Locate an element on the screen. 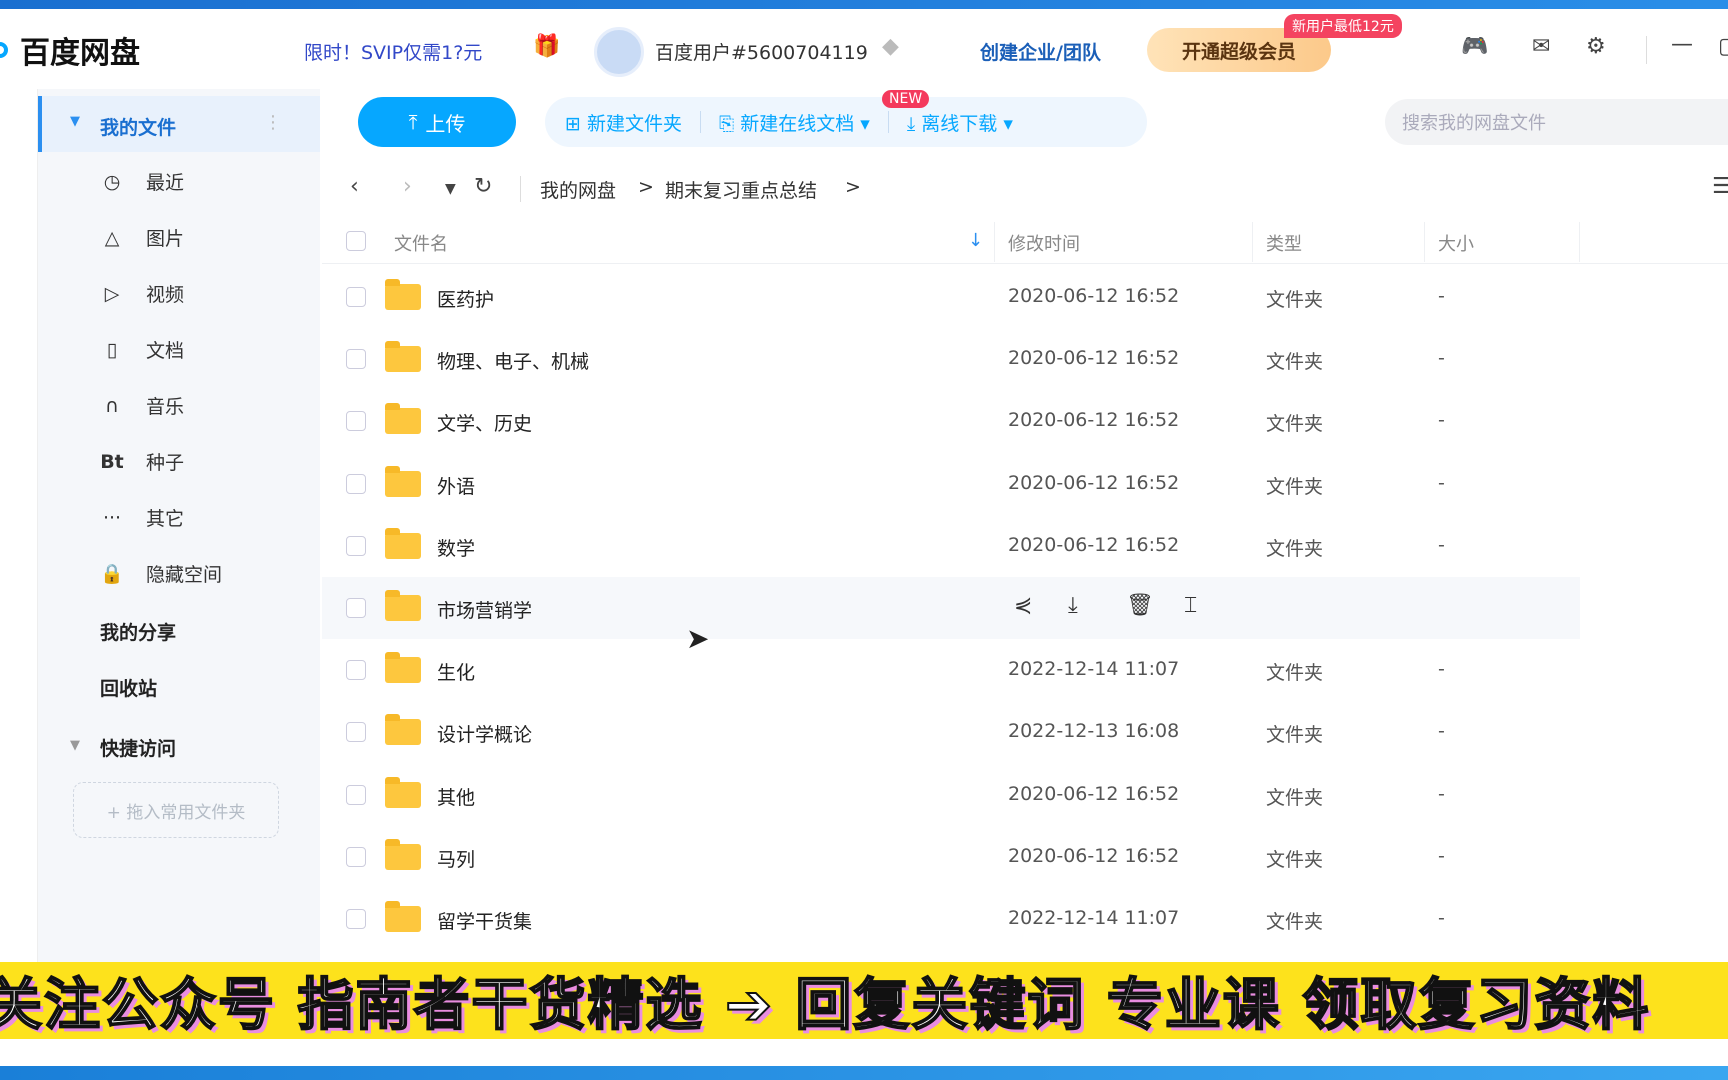 Image resolution: width=1728 pixels, height=1080 pixels. forward-icon: › is located at coordinates (407, 186).